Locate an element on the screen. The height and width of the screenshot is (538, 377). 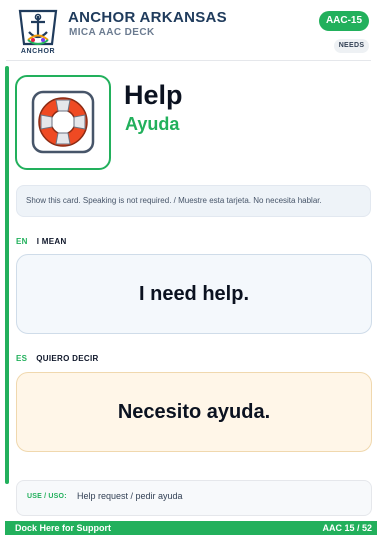
lifebuoy-icon is located at coordinates (63, 122).